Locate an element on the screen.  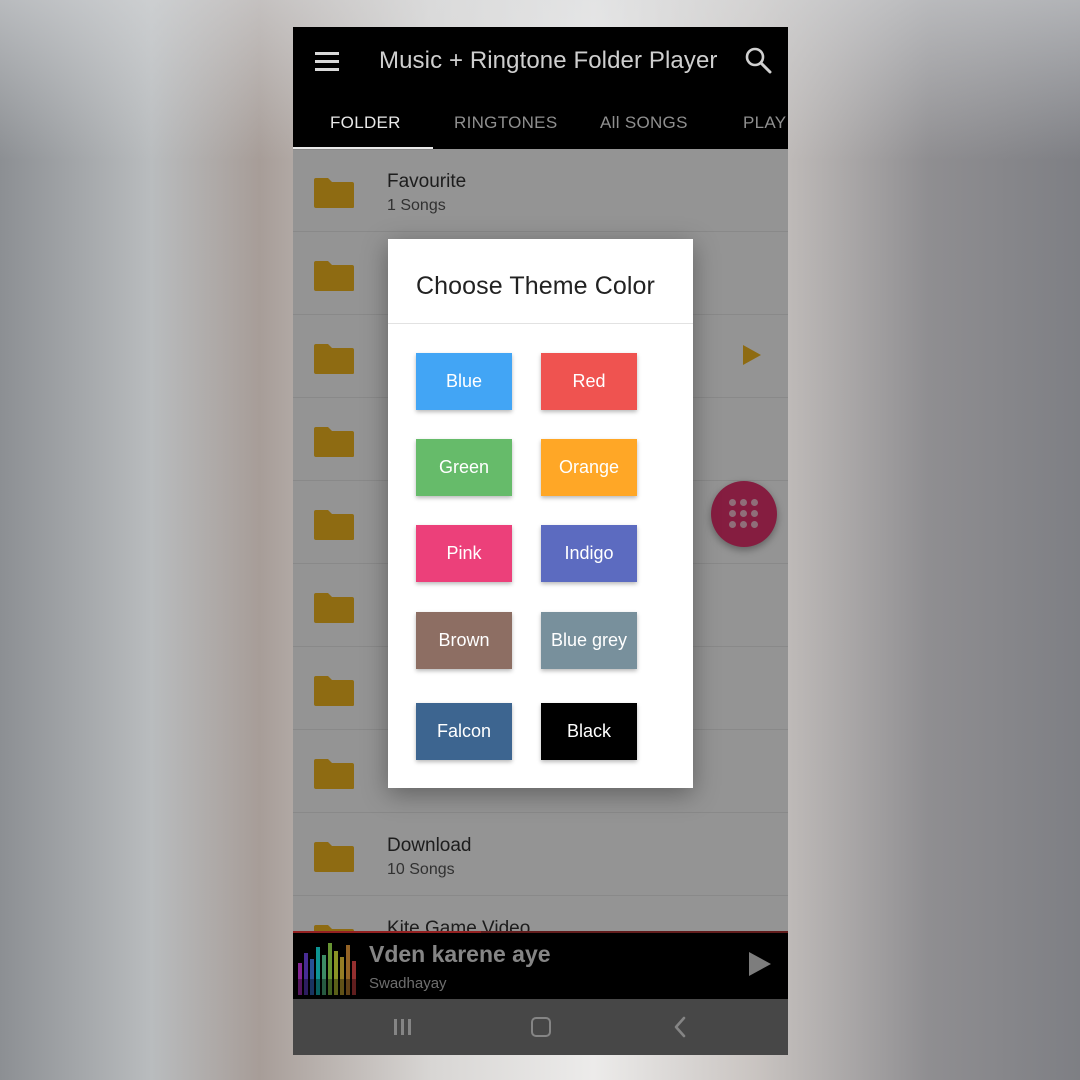
theme-blue-grey-button: Blue grey is located at coordinates (589, 640).